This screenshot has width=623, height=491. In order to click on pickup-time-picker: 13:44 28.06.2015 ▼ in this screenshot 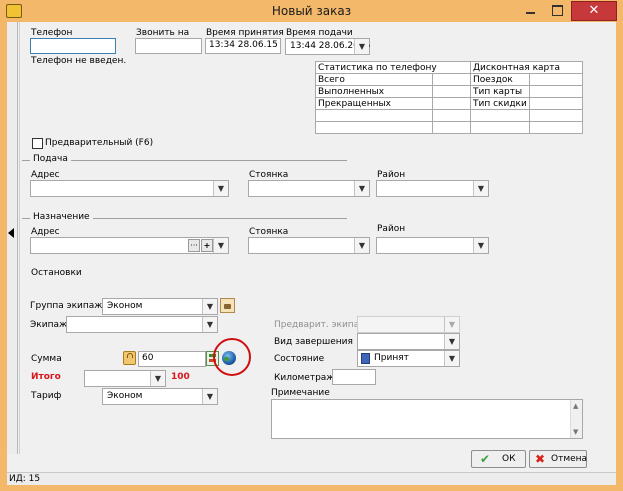, I will do `click(327, 46)`.